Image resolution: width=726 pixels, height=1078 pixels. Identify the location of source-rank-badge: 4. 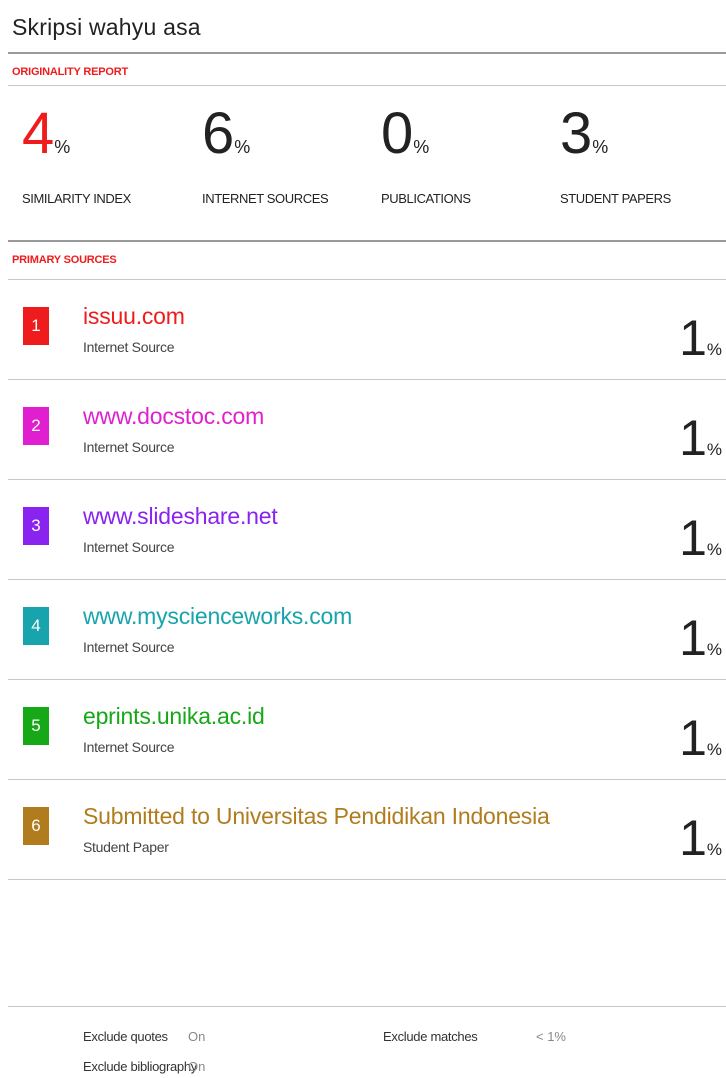
(36, 626).